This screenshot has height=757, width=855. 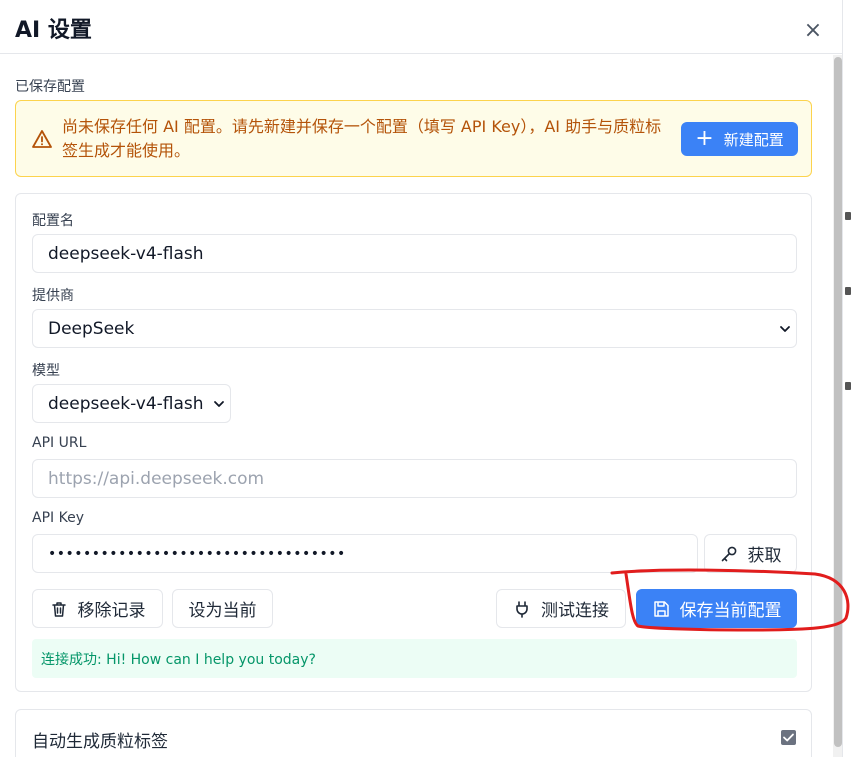 I want to click on background-strip, so click(x=849, y=378).